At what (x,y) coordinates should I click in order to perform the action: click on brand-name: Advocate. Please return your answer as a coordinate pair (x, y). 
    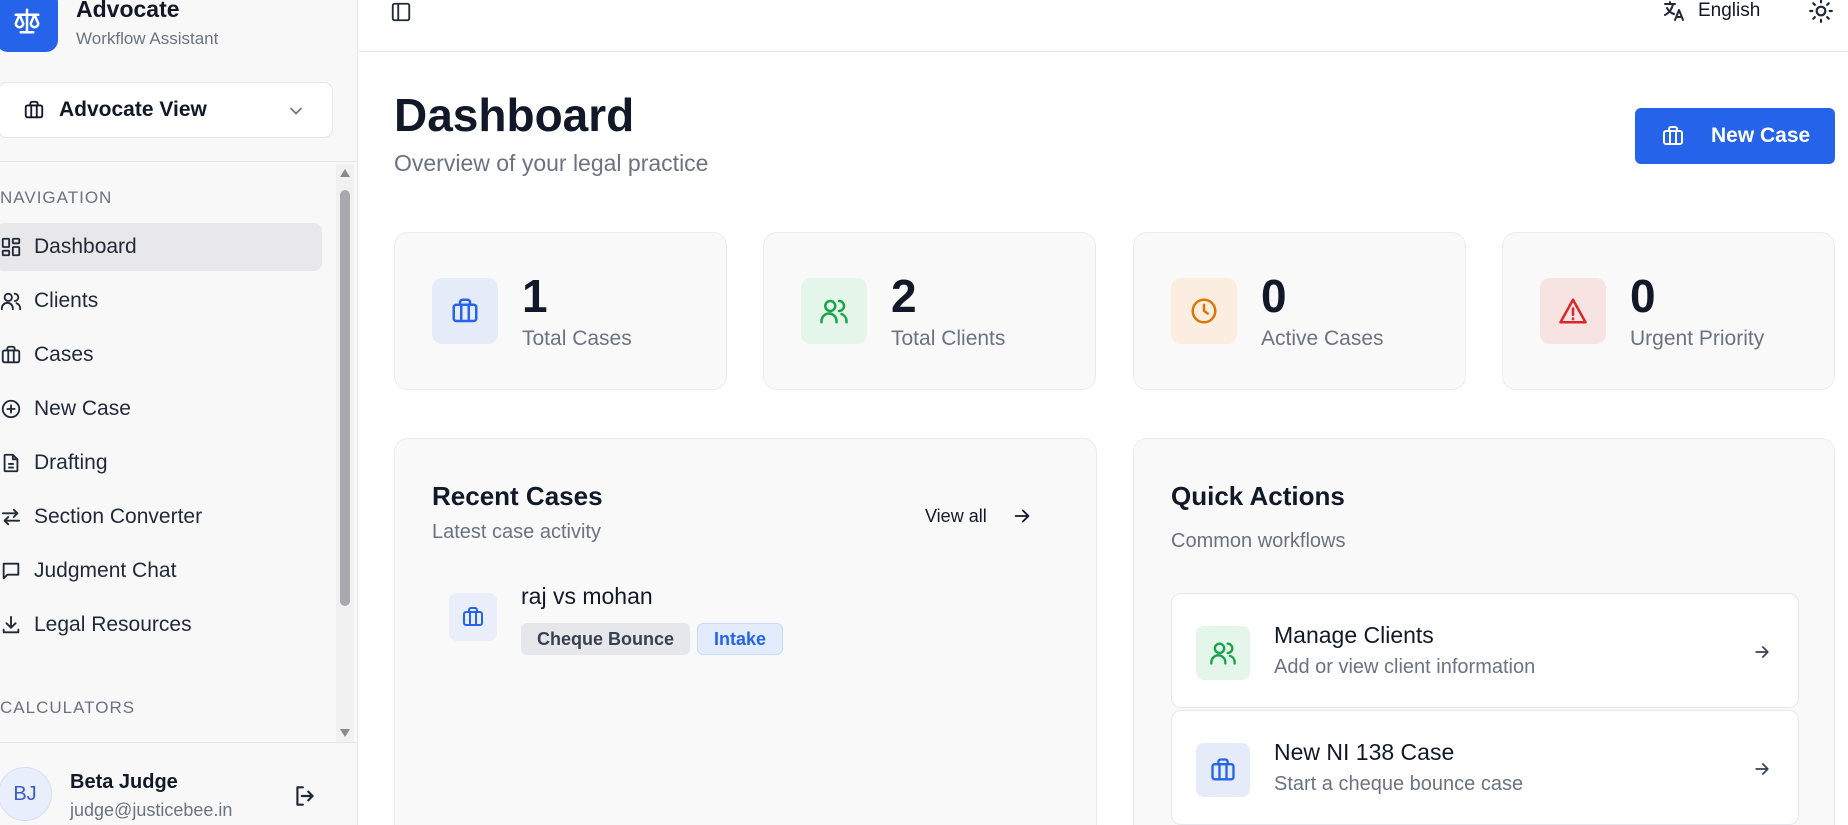
    Looking at the image, I should click on (128, 11).